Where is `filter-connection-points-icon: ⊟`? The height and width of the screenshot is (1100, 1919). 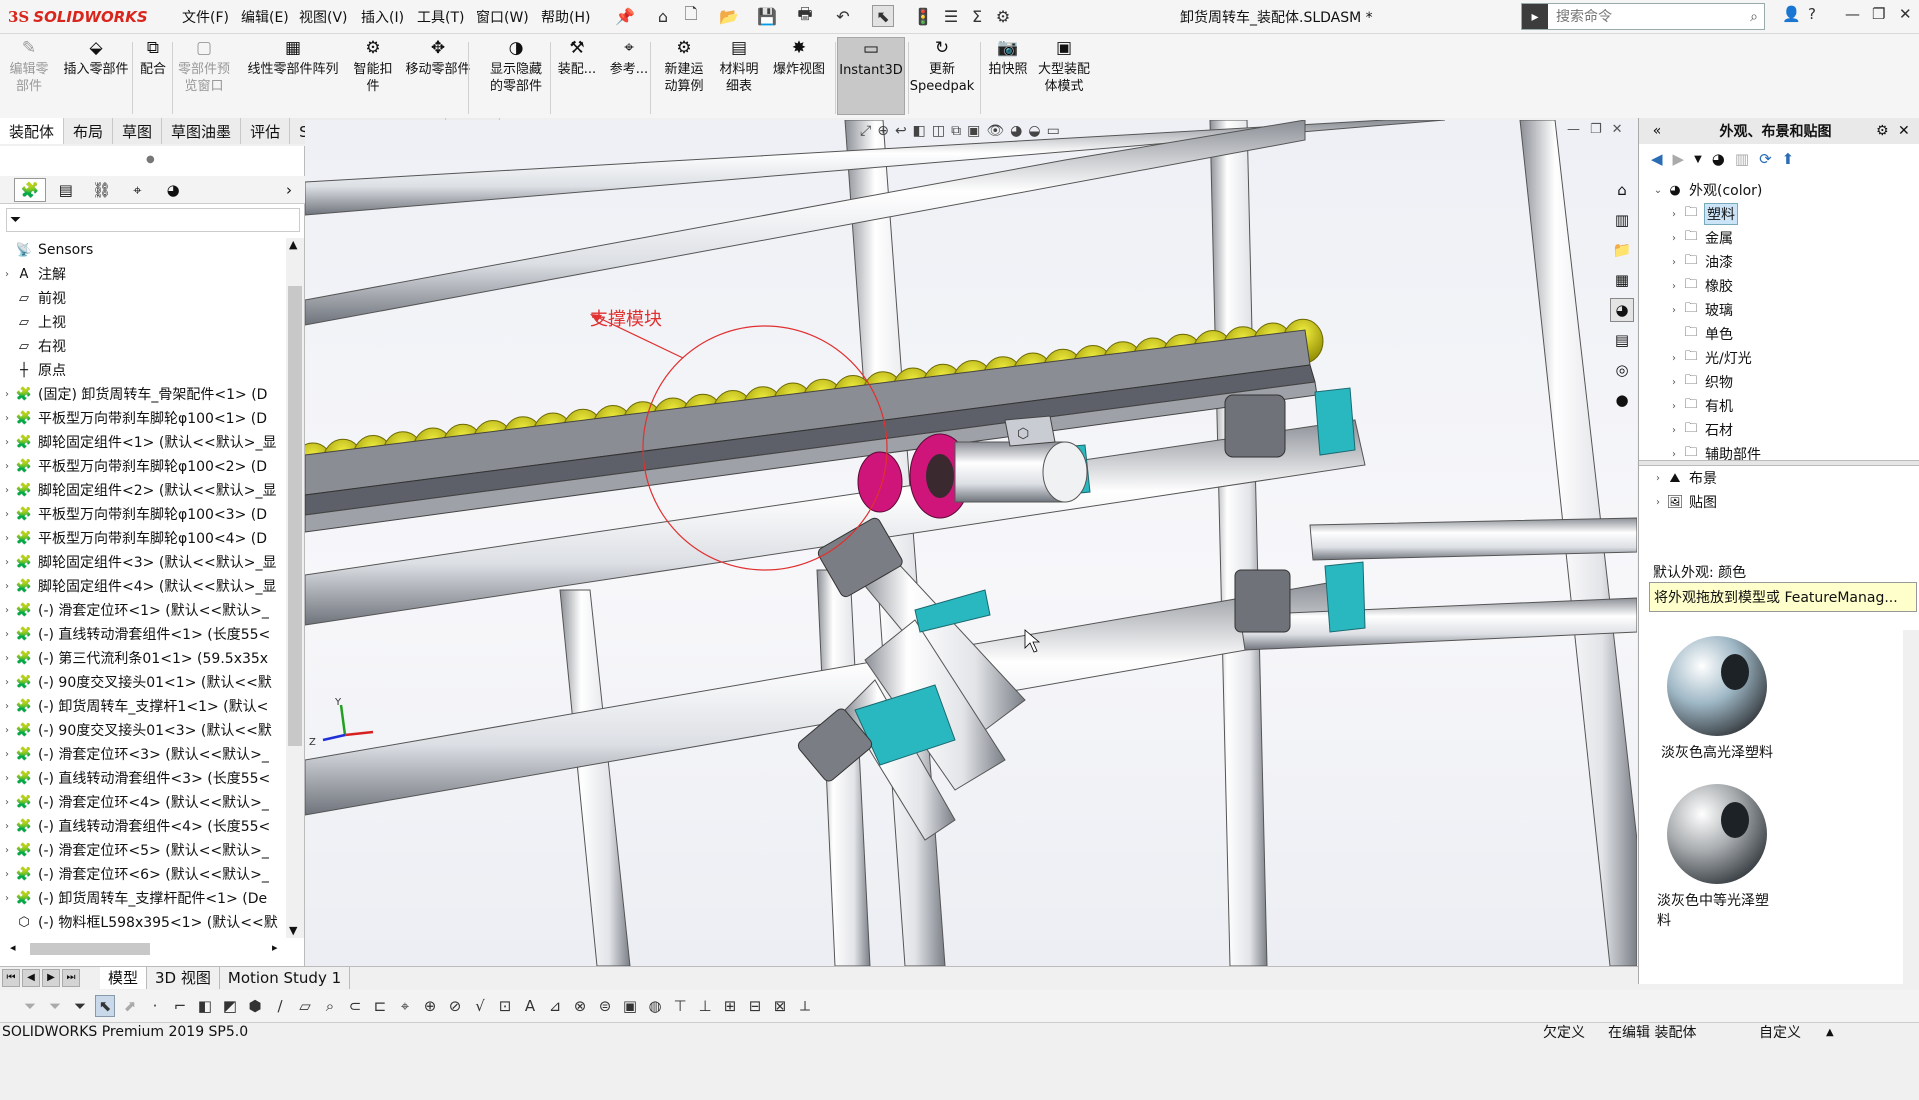
filter-connection-points-icon: ⊟ is located at coordinates (755, 1006).